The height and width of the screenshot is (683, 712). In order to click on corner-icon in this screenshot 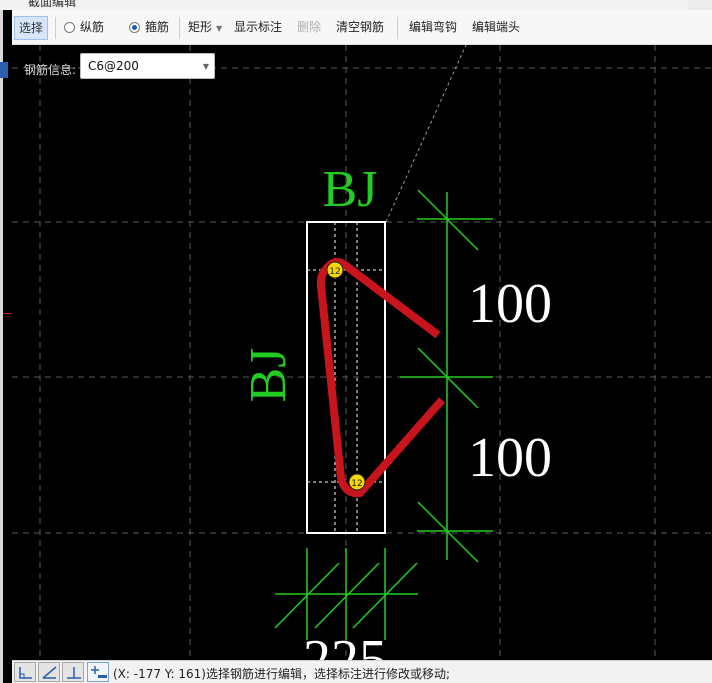, I will do `click(25, 673)`.